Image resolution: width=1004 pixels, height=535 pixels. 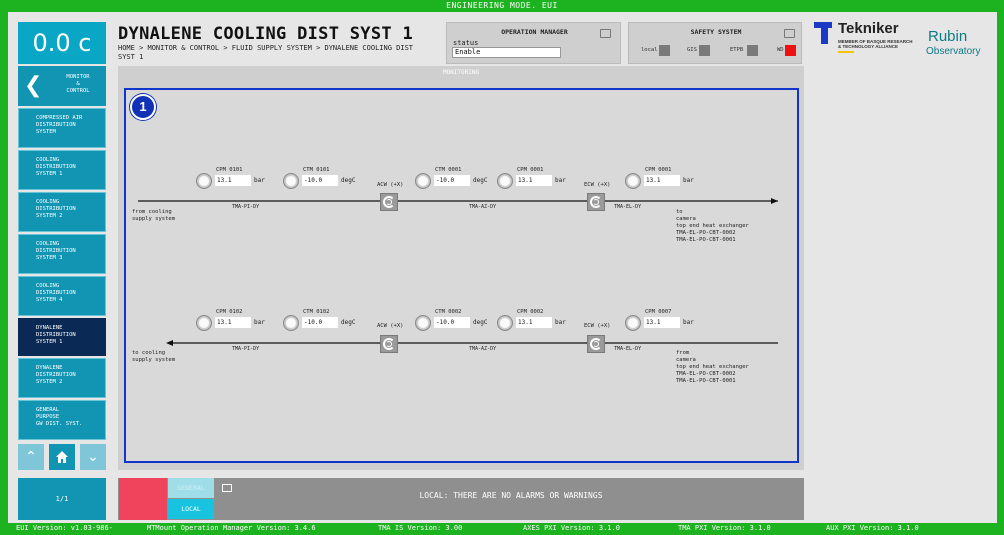 I want to click on chevron-up-icon: ⌃, so click(x=31, y=457).